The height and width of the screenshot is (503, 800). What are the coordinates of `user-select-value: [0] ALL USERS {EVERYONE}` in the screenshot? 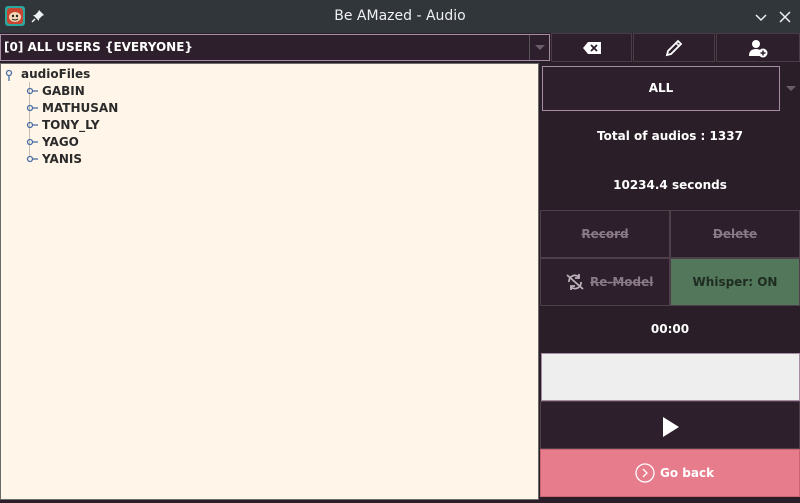 It's located at (98, 47).